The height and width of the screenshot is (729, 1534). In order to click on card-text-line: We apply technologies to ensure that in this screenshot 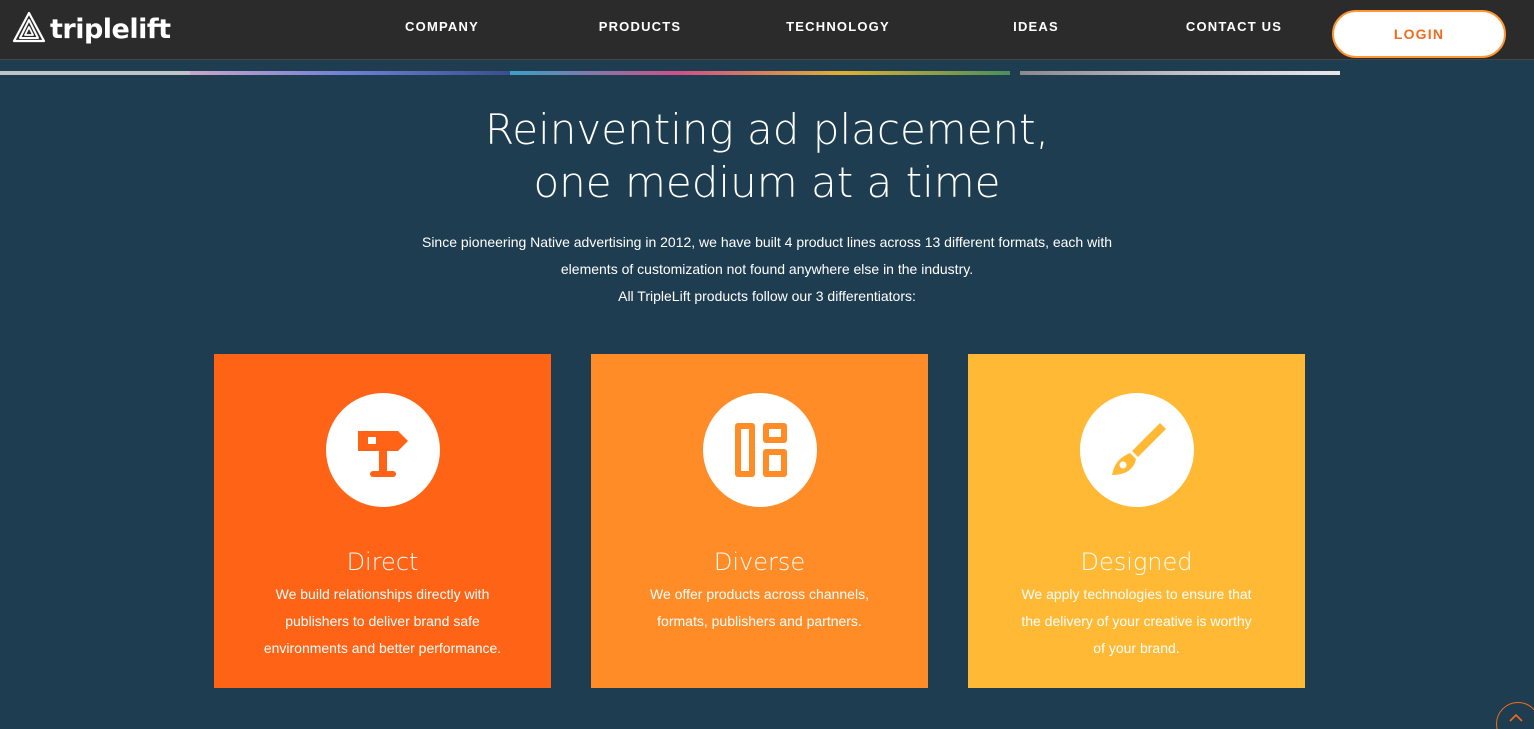, I will do `click(1136, 594)`.